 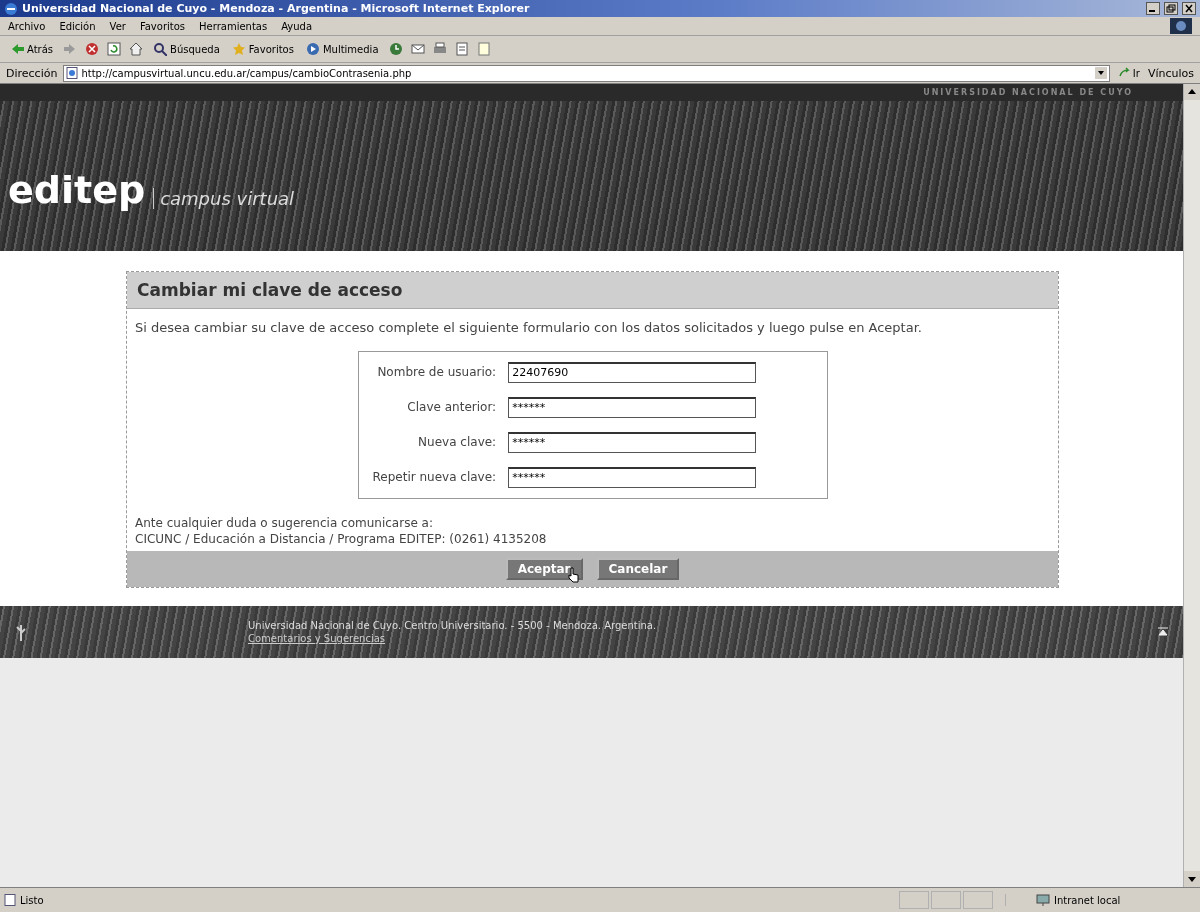 What do you see at coordinates (92, 49) in the screenshot?
I see `stop-icon` at bounding box center [92, 49].